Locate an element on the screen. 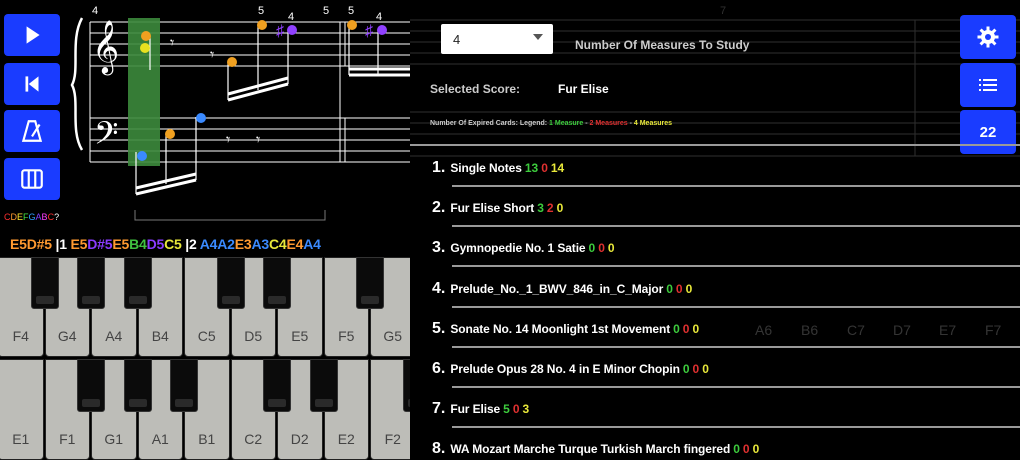 The height and width of the screenshot is (460, 1020). keyboard-button is located at coordinates (32, 179).